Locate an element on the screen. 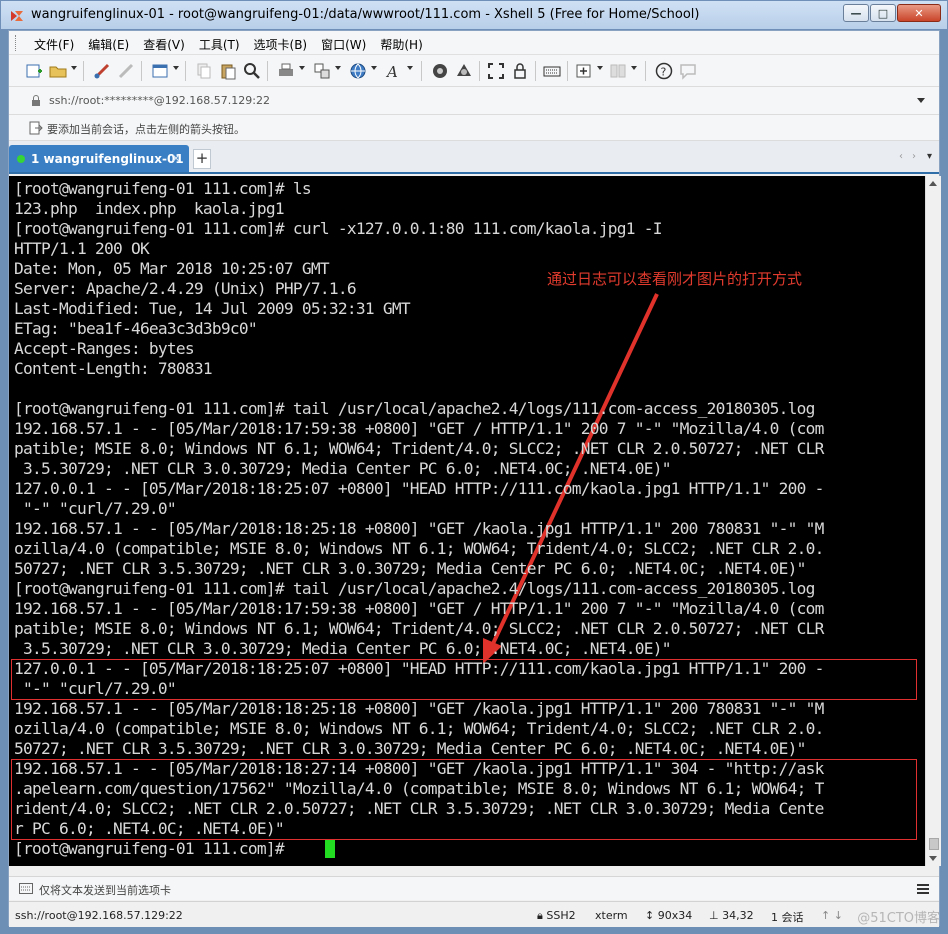 This screenshot has width=948, height=934. print-dropdown-icon is located at coordinates (302, 68).